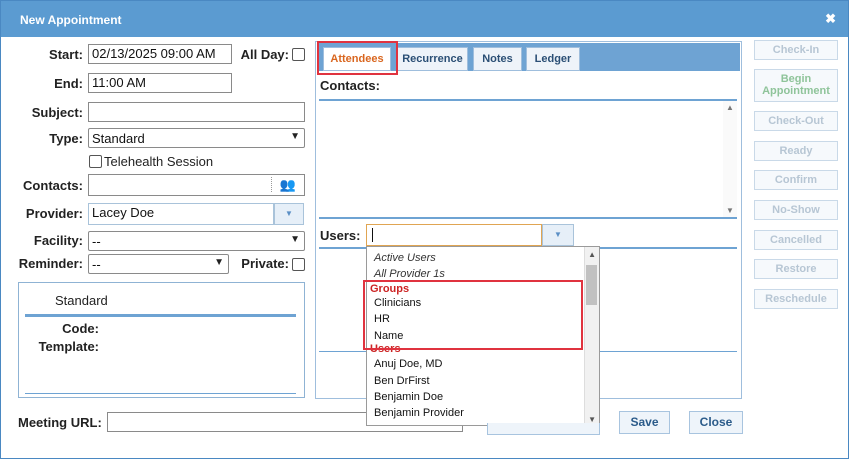 Image resolution: width=849 pixels, height=459 pixels. I want to click on contacts-scrollbar: ▲ ▼, so click(730, 159).